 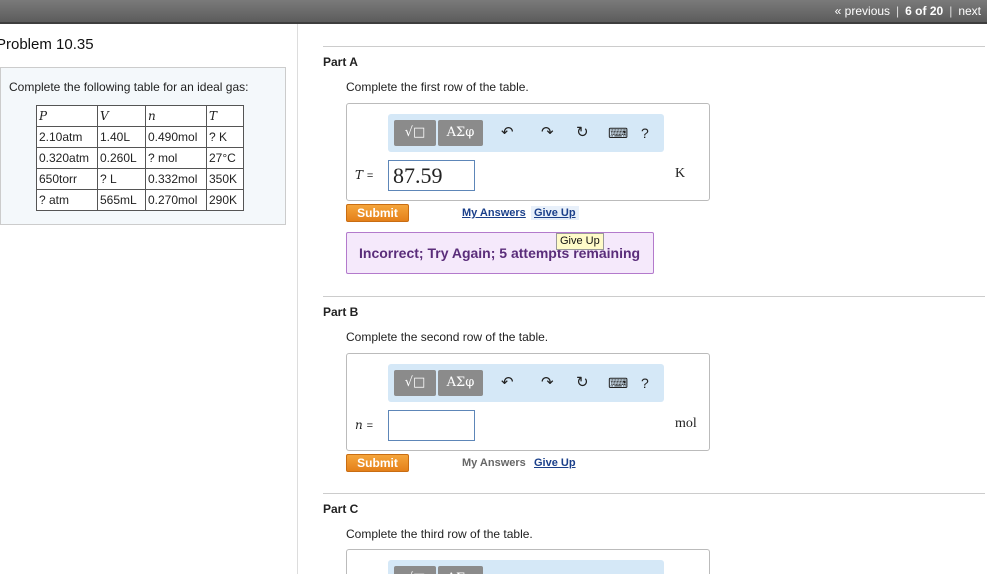 What do you see at coordinates (225, 200) in the screenshot?
I see `table-cell: 290K` at bounding box center [225, 200].